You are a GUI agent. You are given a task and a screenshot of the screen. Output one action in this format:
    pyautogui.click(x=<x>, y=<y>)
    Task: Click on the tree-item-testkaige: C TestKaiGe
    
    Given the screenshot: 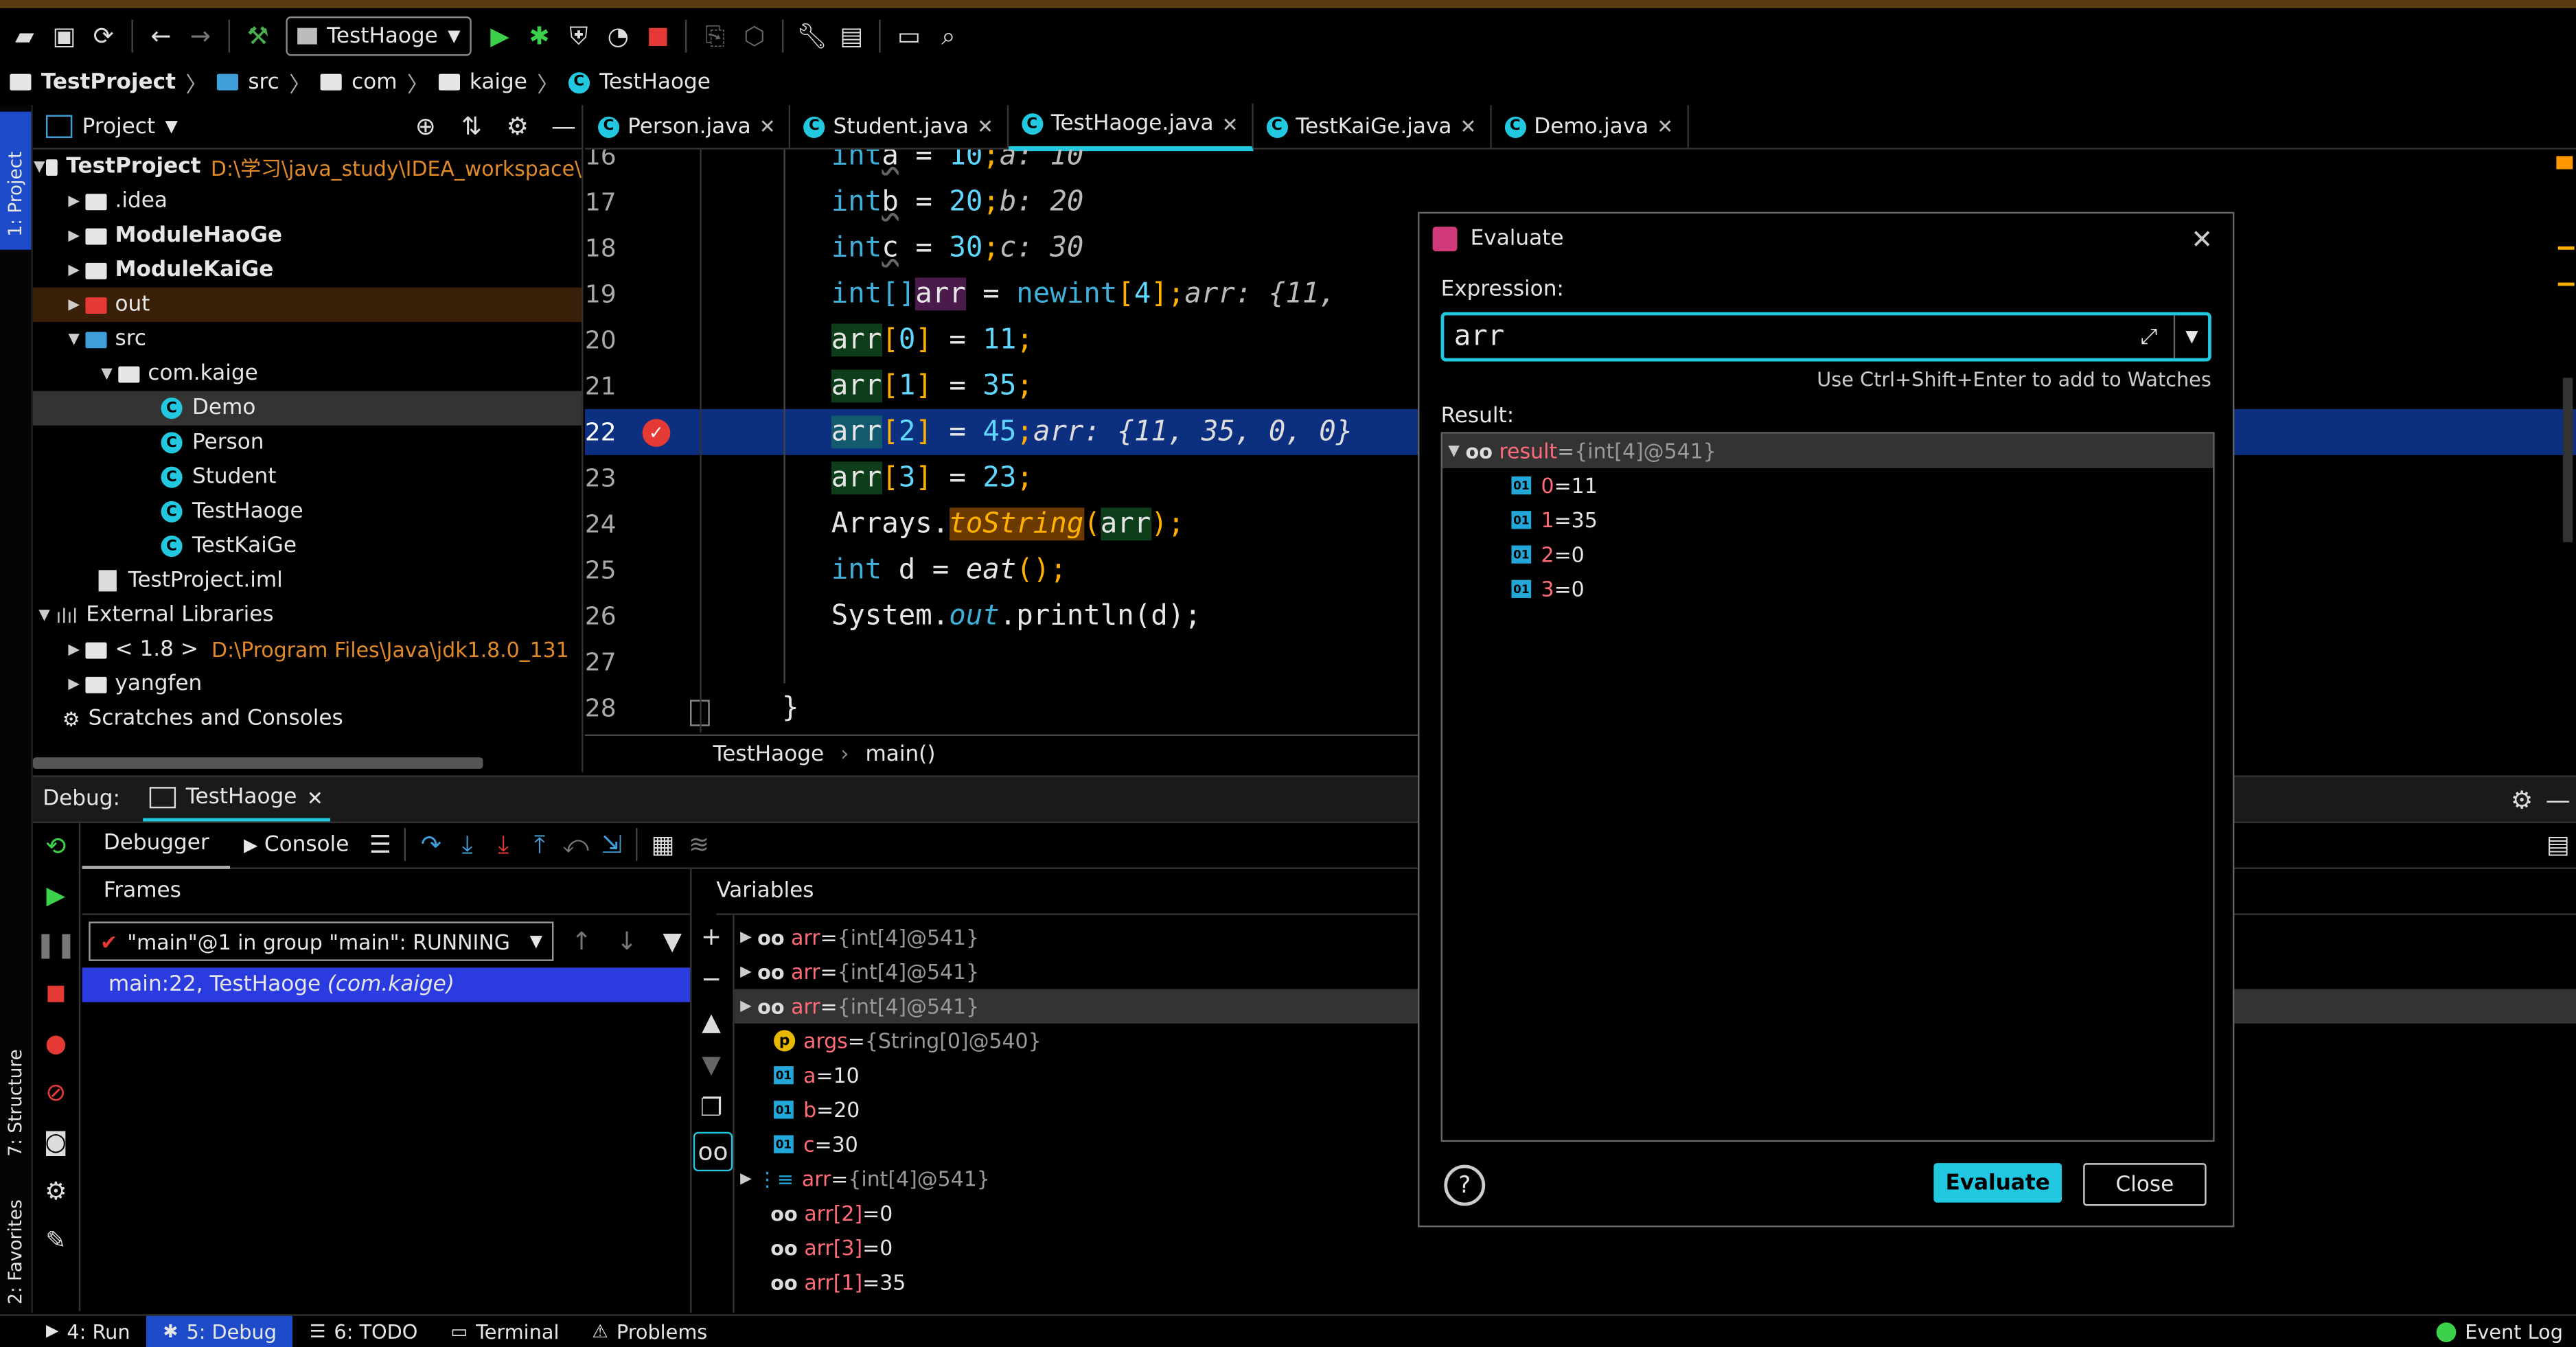 What is the action you would take?
    pyautogui.click(x=307, y=546)
    